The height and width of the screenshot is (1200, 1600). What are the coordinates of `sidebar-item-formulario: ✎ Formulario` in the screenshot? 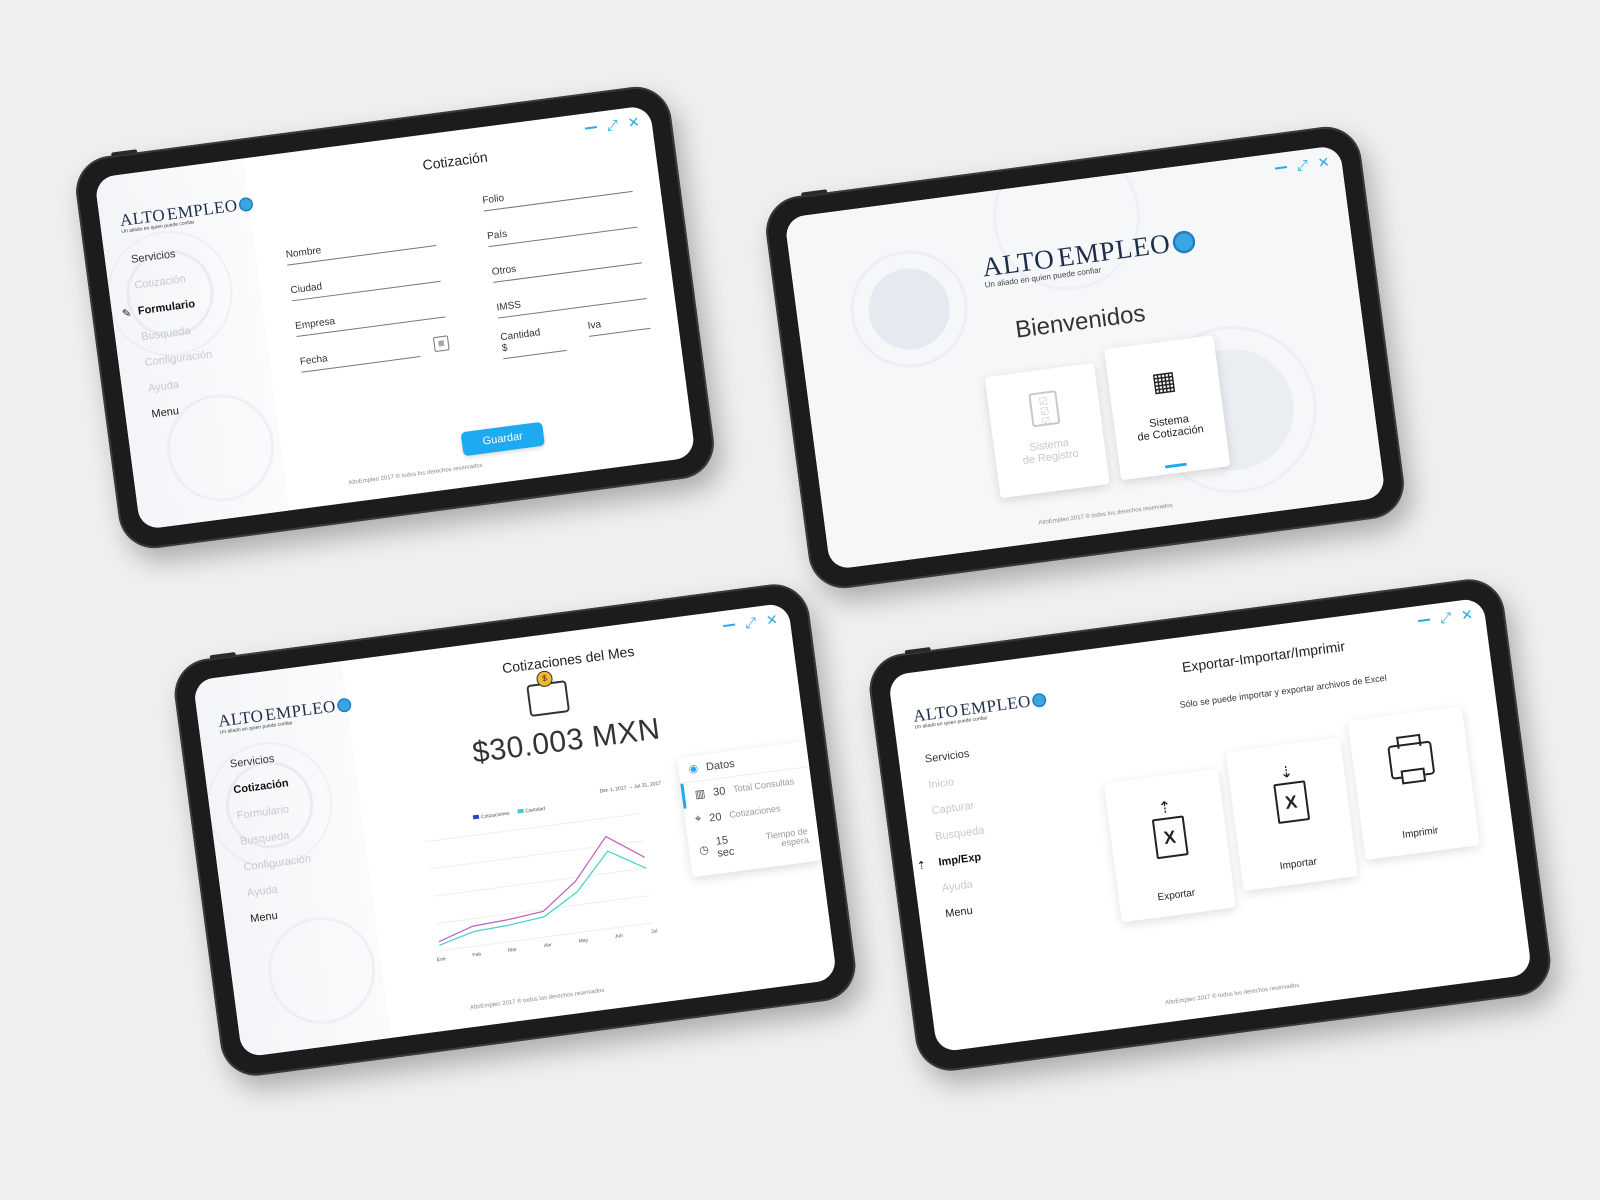 It's located at (185, 305).